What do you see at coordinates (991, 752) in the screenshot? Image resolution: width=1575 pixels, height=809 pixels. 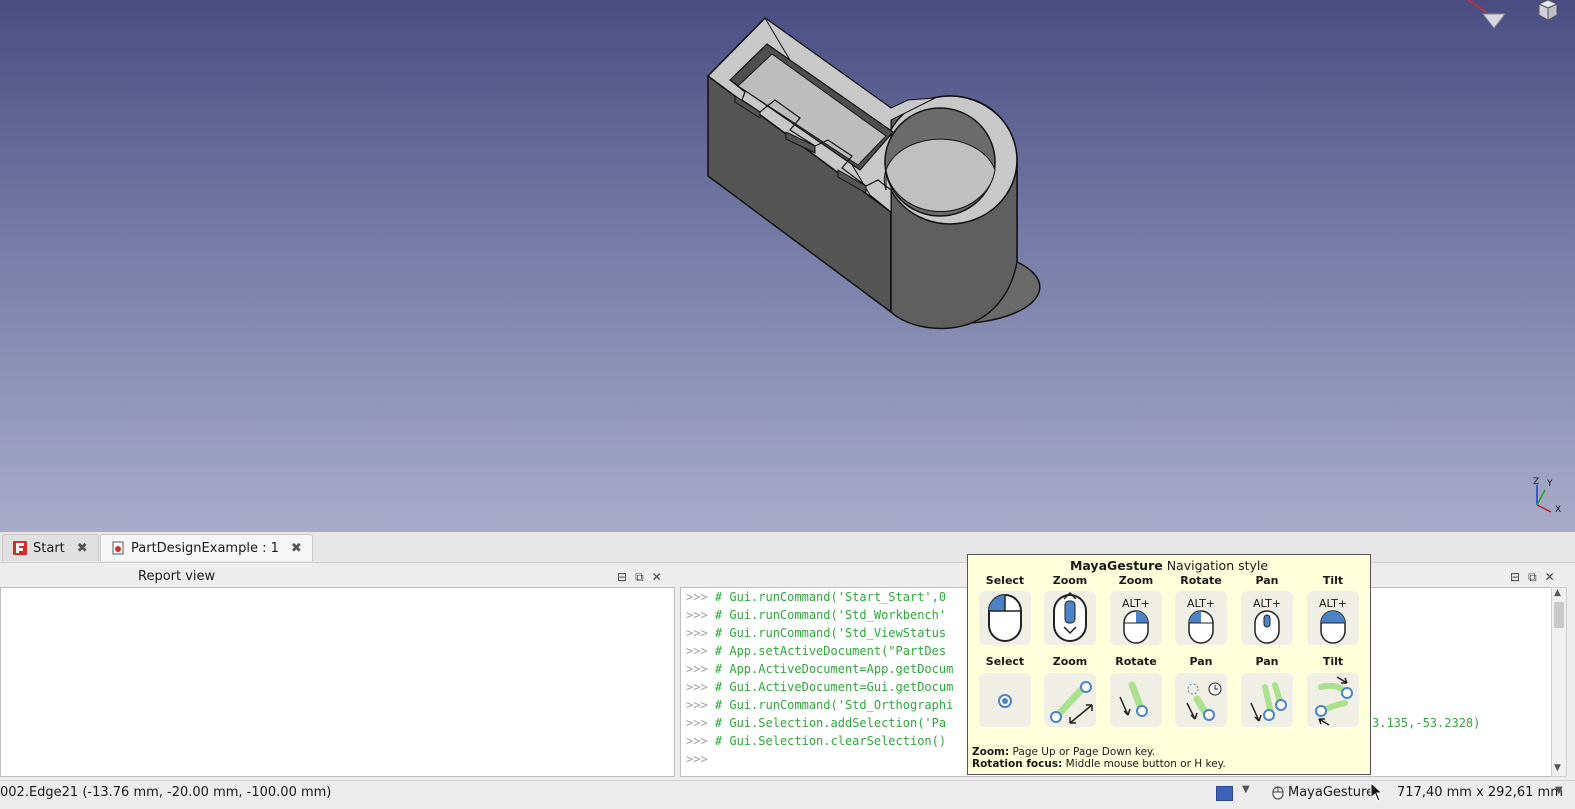 I see `hint-label: Zoom:` at bounding box center [991, 752].